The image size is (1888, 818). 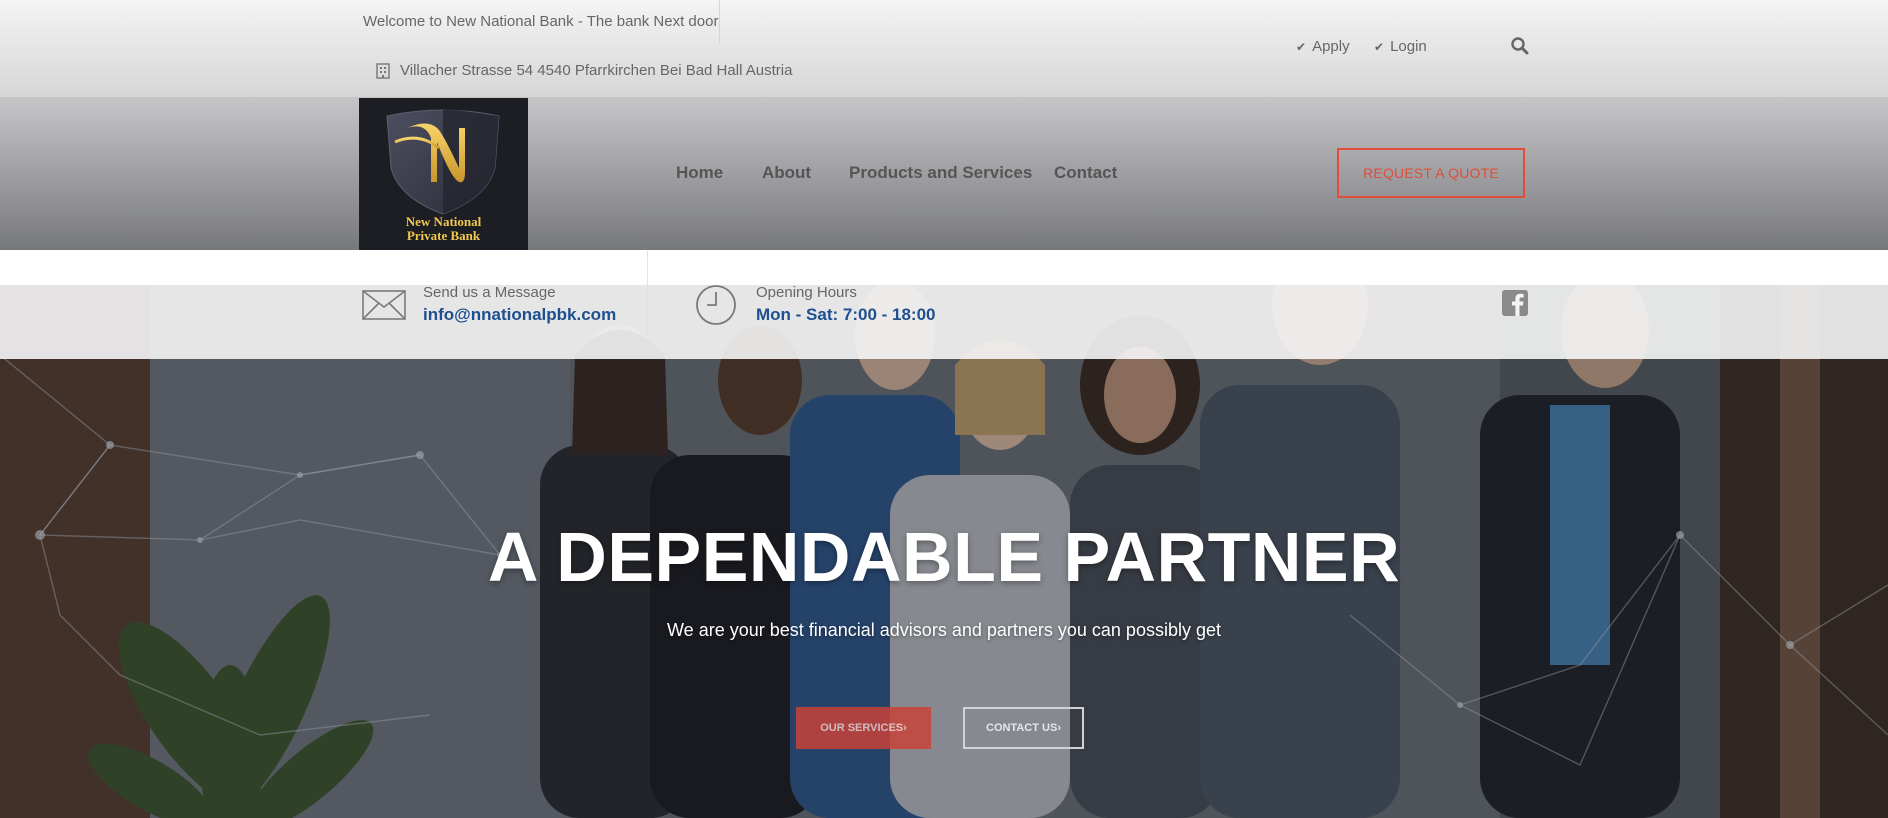 I want to click on search-icon, so click(x=1520, y=46).